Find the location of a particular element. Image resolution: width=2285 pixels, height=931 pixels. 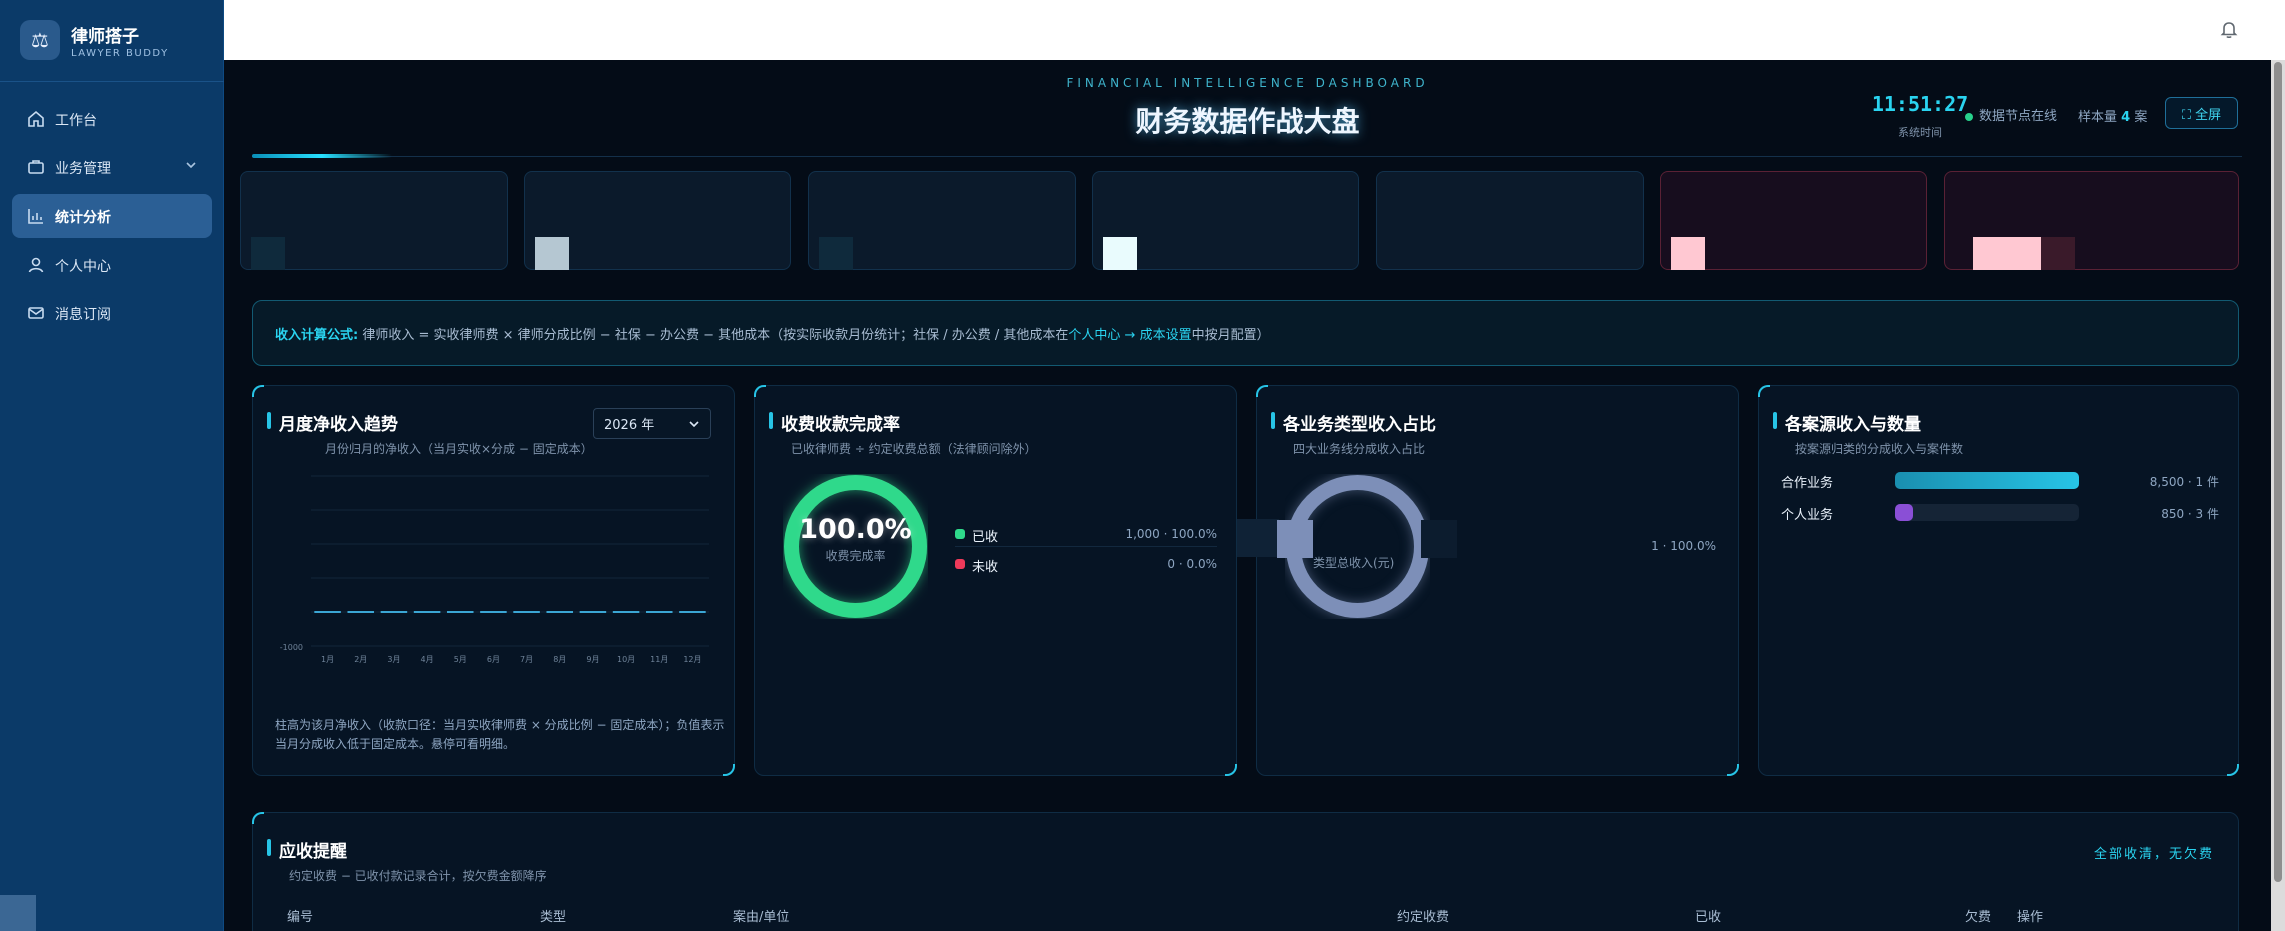

top-bar is located at coordinates (1254, 30).